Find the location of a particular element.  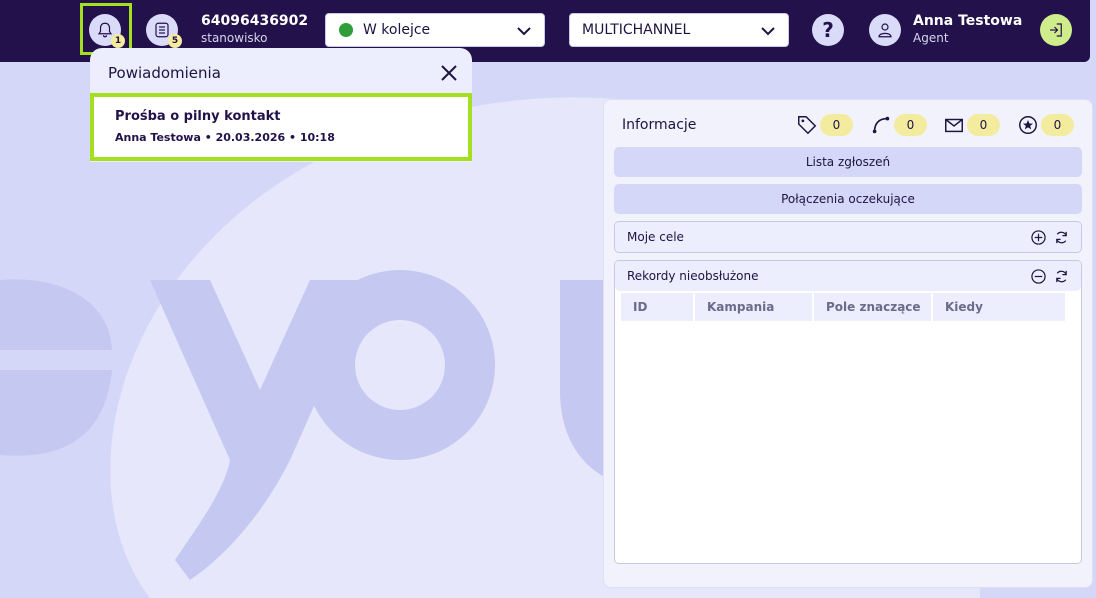

tag-counter: 0 is located at coordinates (824, 125).